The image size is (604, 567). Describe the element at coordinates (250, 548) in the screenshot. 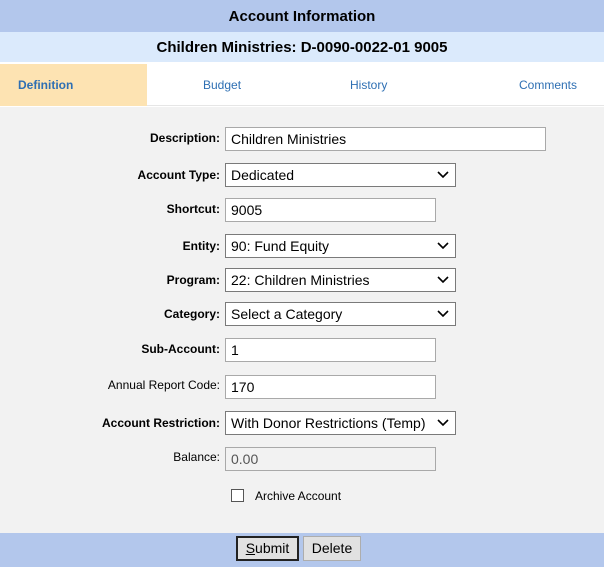

I see `submit-accesskey: S` at that location.